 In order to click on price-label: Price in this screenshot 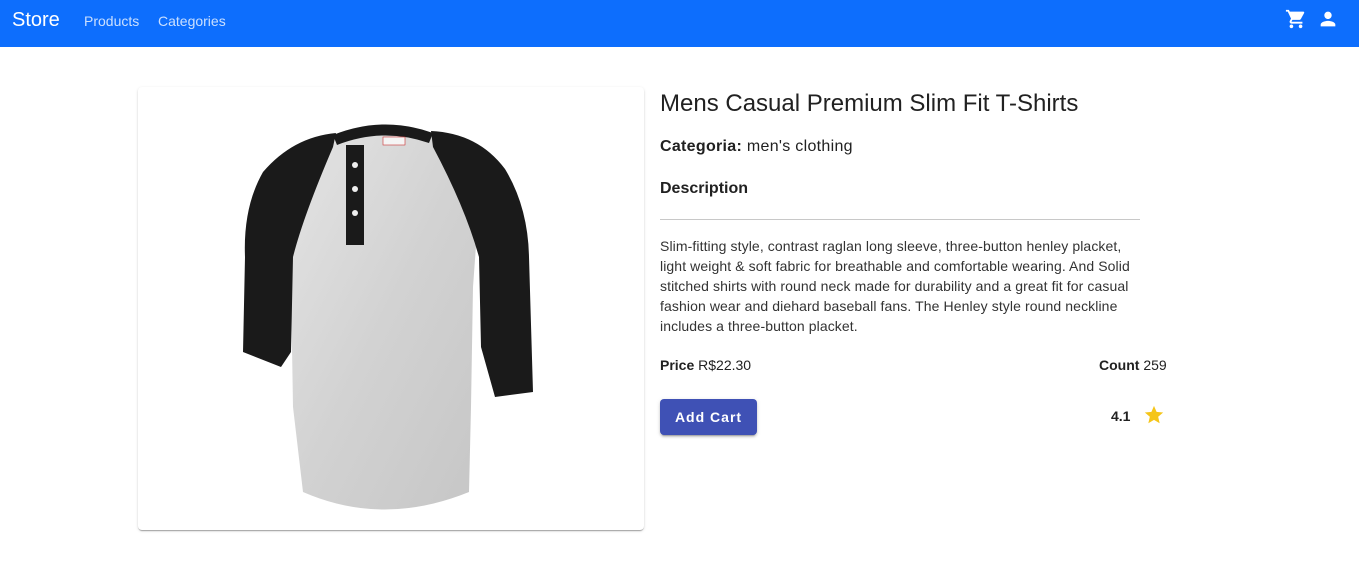, I will do `click(677, 365)`.